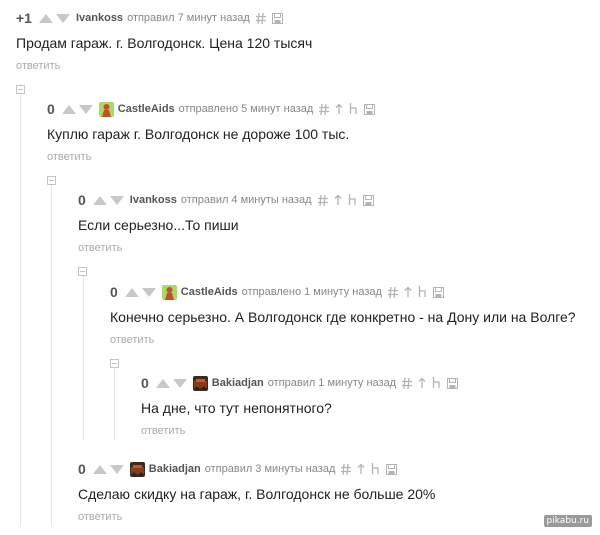 The width and height of the screenshot is (600, 535). What do you see at coordinates (271, 200) in the screenshot?
I see `comment-time: 4 минуты назад` at bounding box center [271, 200].